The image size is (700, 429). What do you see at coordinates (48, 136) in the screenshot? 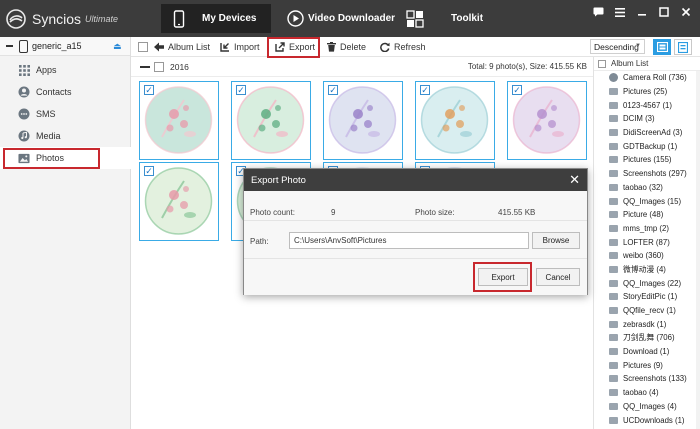
I see `sidebar-item-label: Media` at bounding box center [48, 136].